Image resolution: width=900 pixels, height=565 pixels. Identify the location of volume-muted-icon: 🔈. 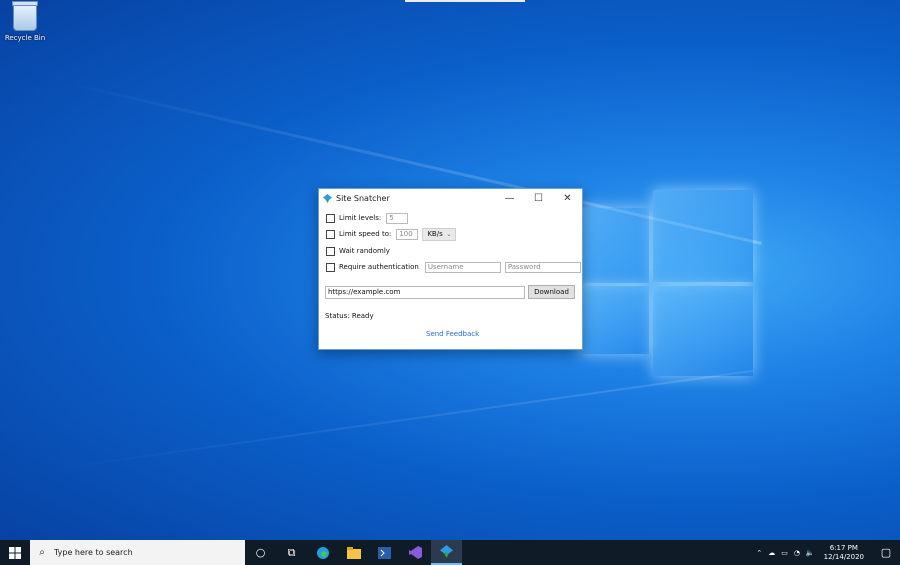
(810, 553).